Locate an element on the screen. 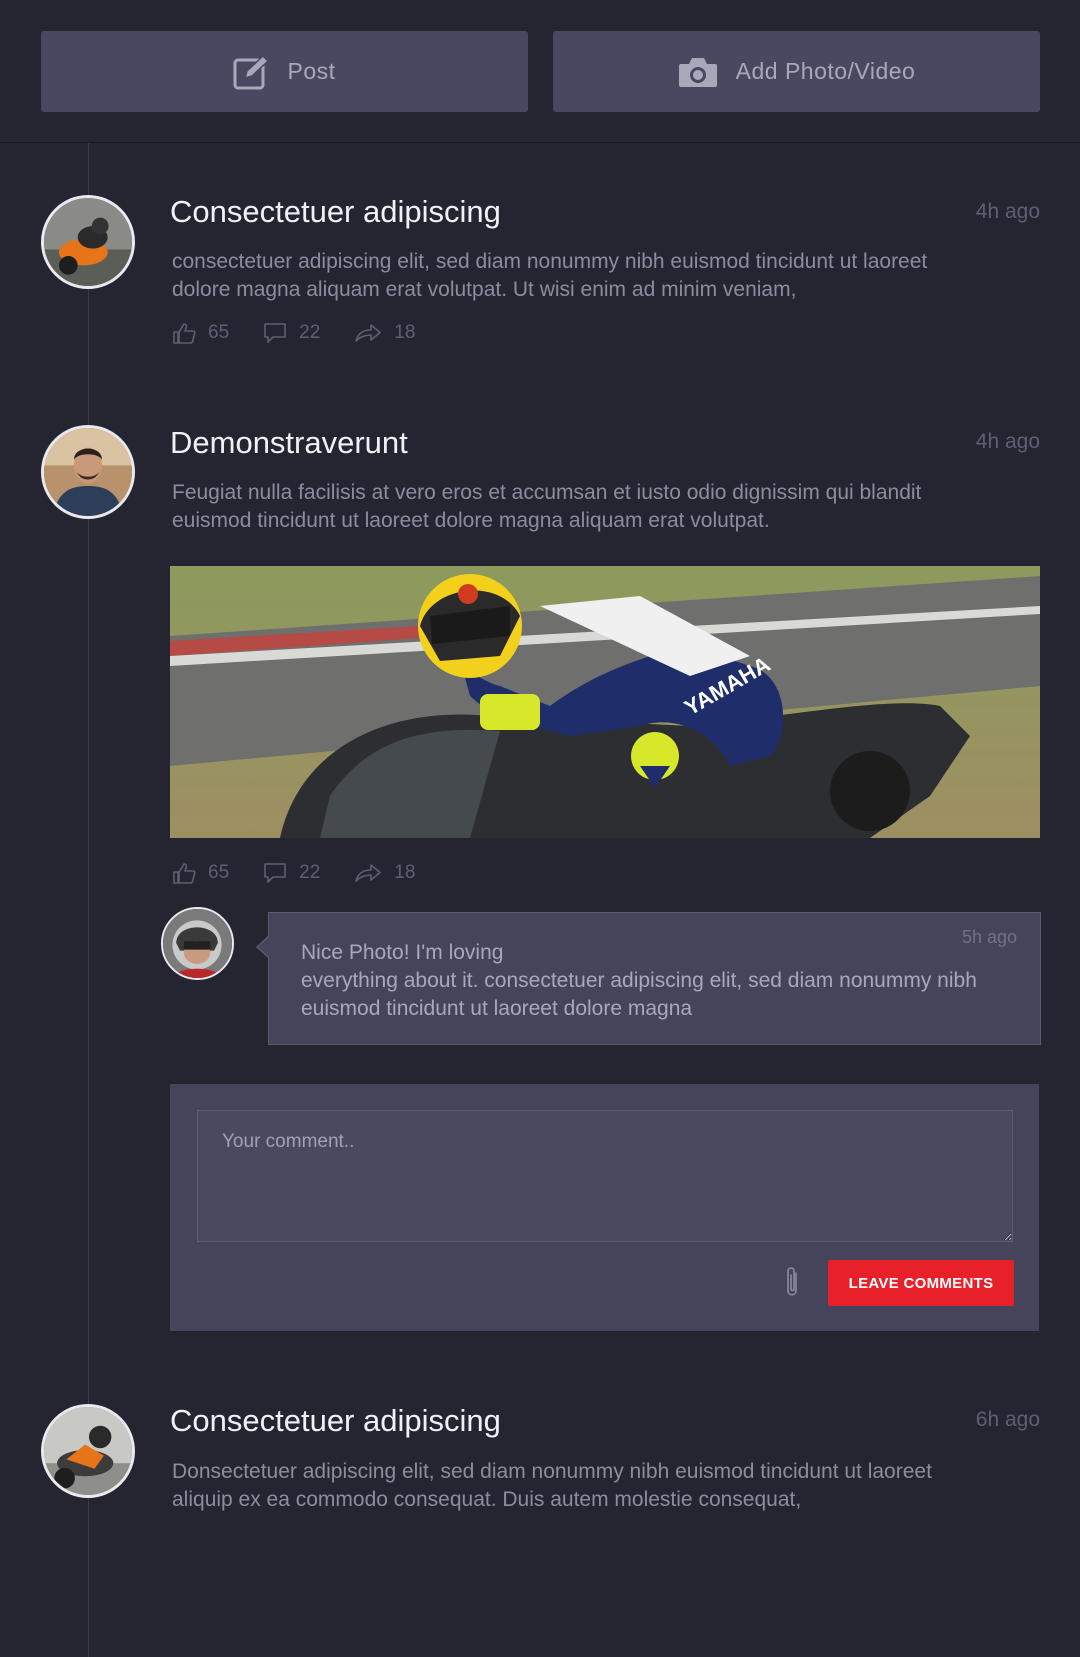 This screenshot has height=1657, width=1080. commenter-avatar is located at coordinates (197, 943).